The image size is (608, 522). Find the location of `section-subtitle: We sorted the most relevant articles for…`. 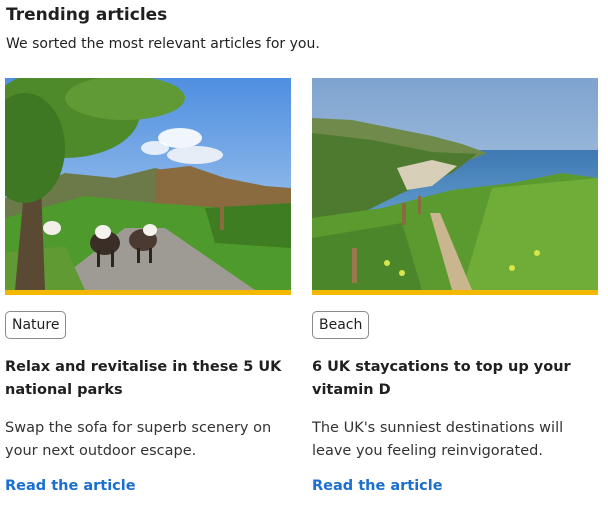

section-subtitle: We sorted the most relevant articles for… is located at coordinates (163, 44).